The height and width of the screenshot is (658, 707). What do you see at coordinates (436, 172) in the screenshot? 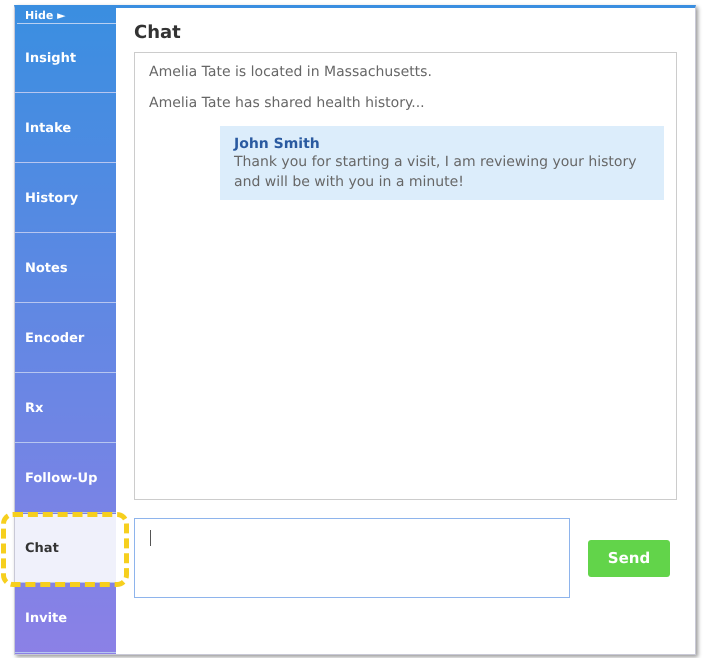
I see `message-text: Thank you for starting a visit, I am reviewing your history and will be with you in a minute!` at bounding box center [436, 172].